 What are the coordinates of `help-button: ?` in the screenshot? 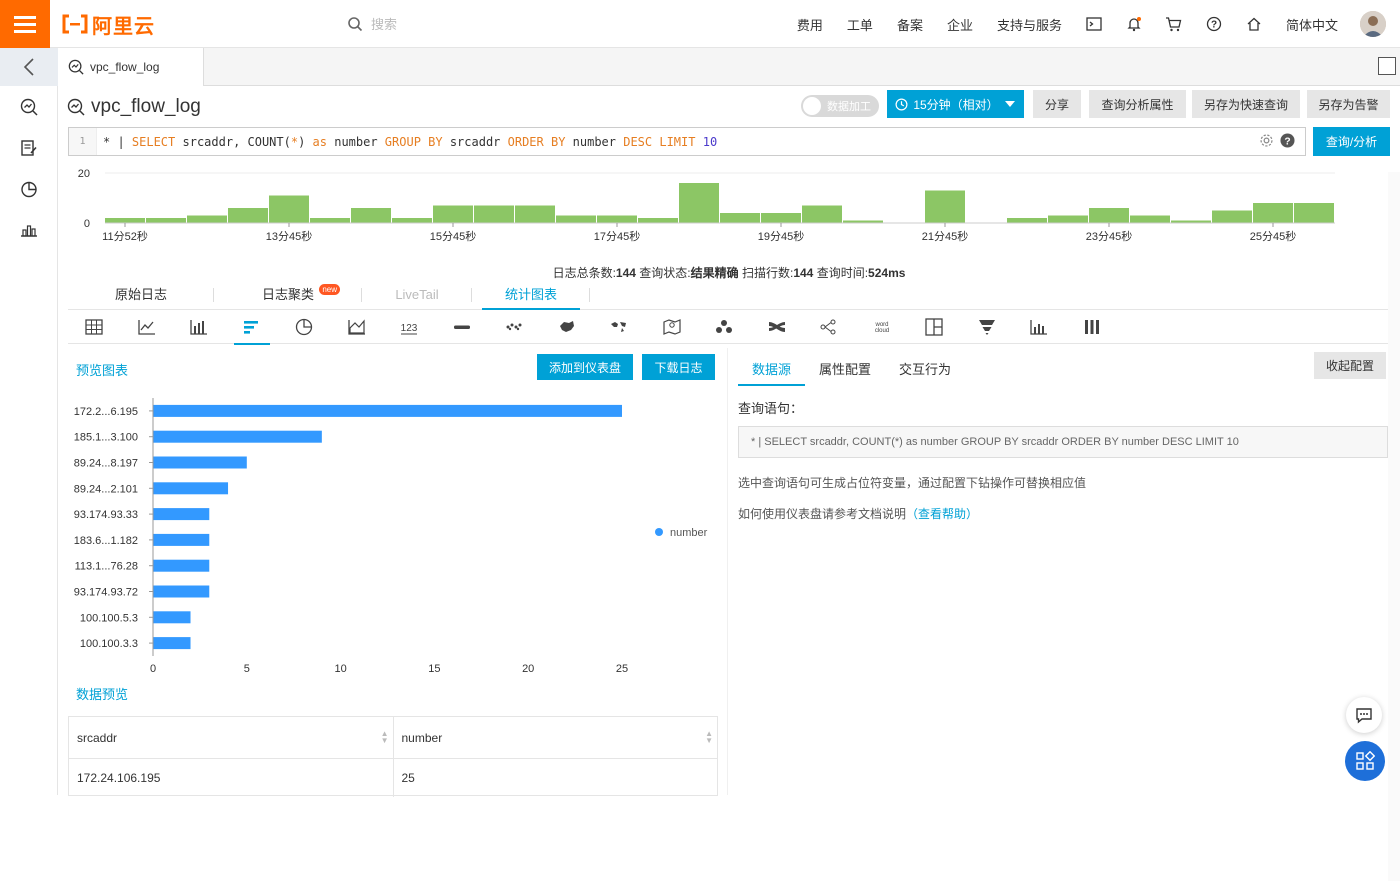 It's located at (1214, 24).